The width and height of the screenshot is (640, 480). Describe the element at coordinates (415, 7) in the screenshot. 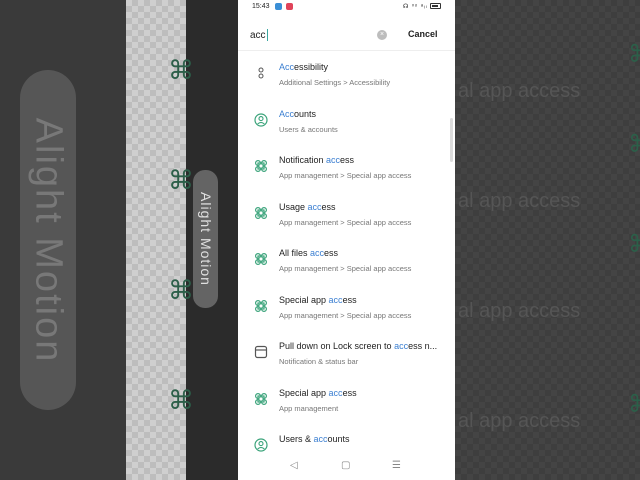

I see `signal-icons: ☊ ᵛᵒ ᵃᵢₗ` at that location.